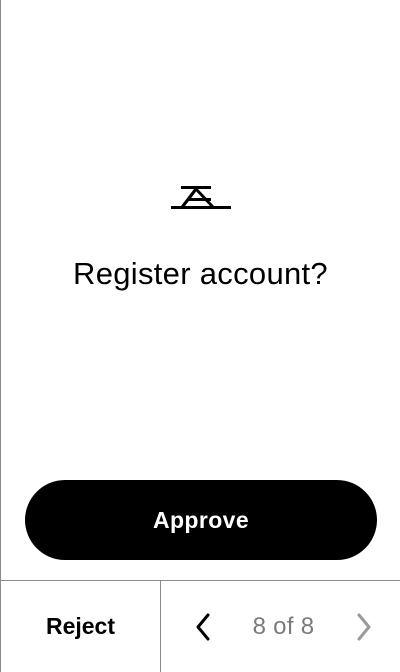  I want to click on previous-page-button, so click(203, 627).